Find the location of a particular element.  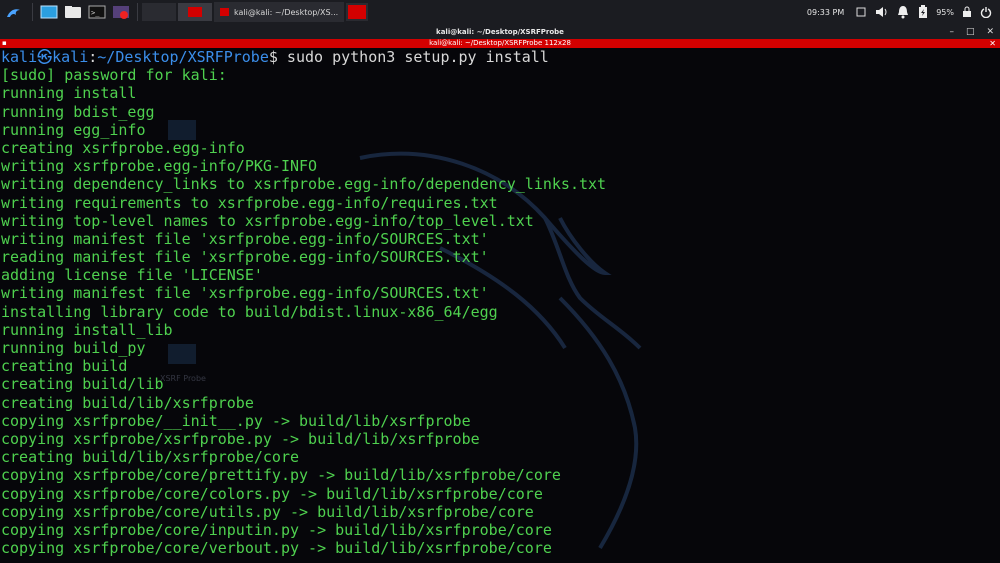

lock-screen-icon is located at coordinates (967, 12).